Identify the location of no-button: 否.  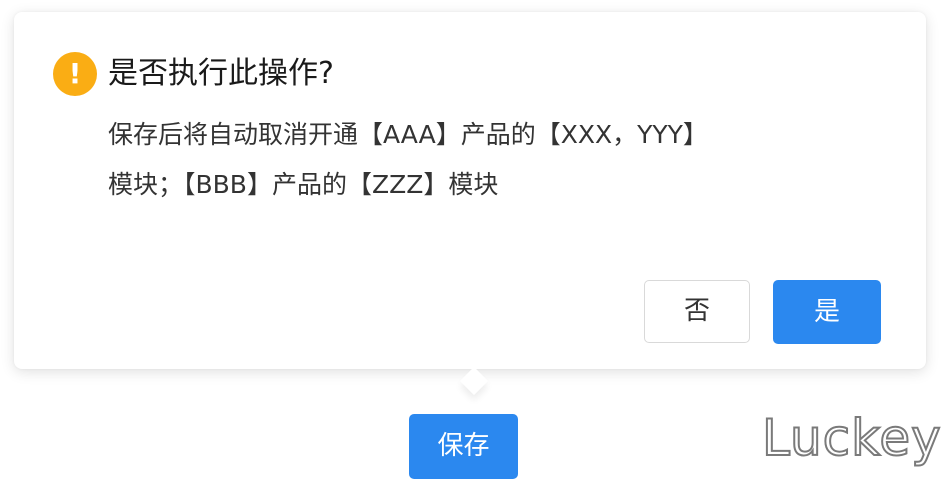
(697, 311).